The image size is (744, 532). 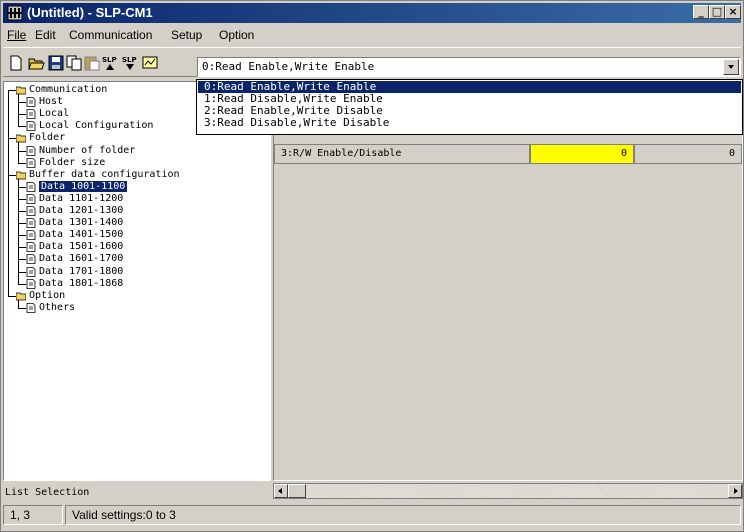 I want to click on monitor-icon, so click(x=150, y=63).